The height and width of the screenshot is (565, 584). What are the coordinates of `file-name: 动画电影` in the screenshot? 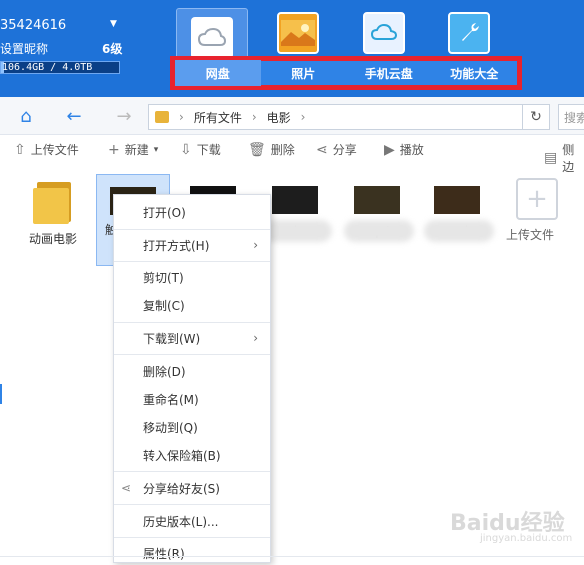 It's located at (52, 239).